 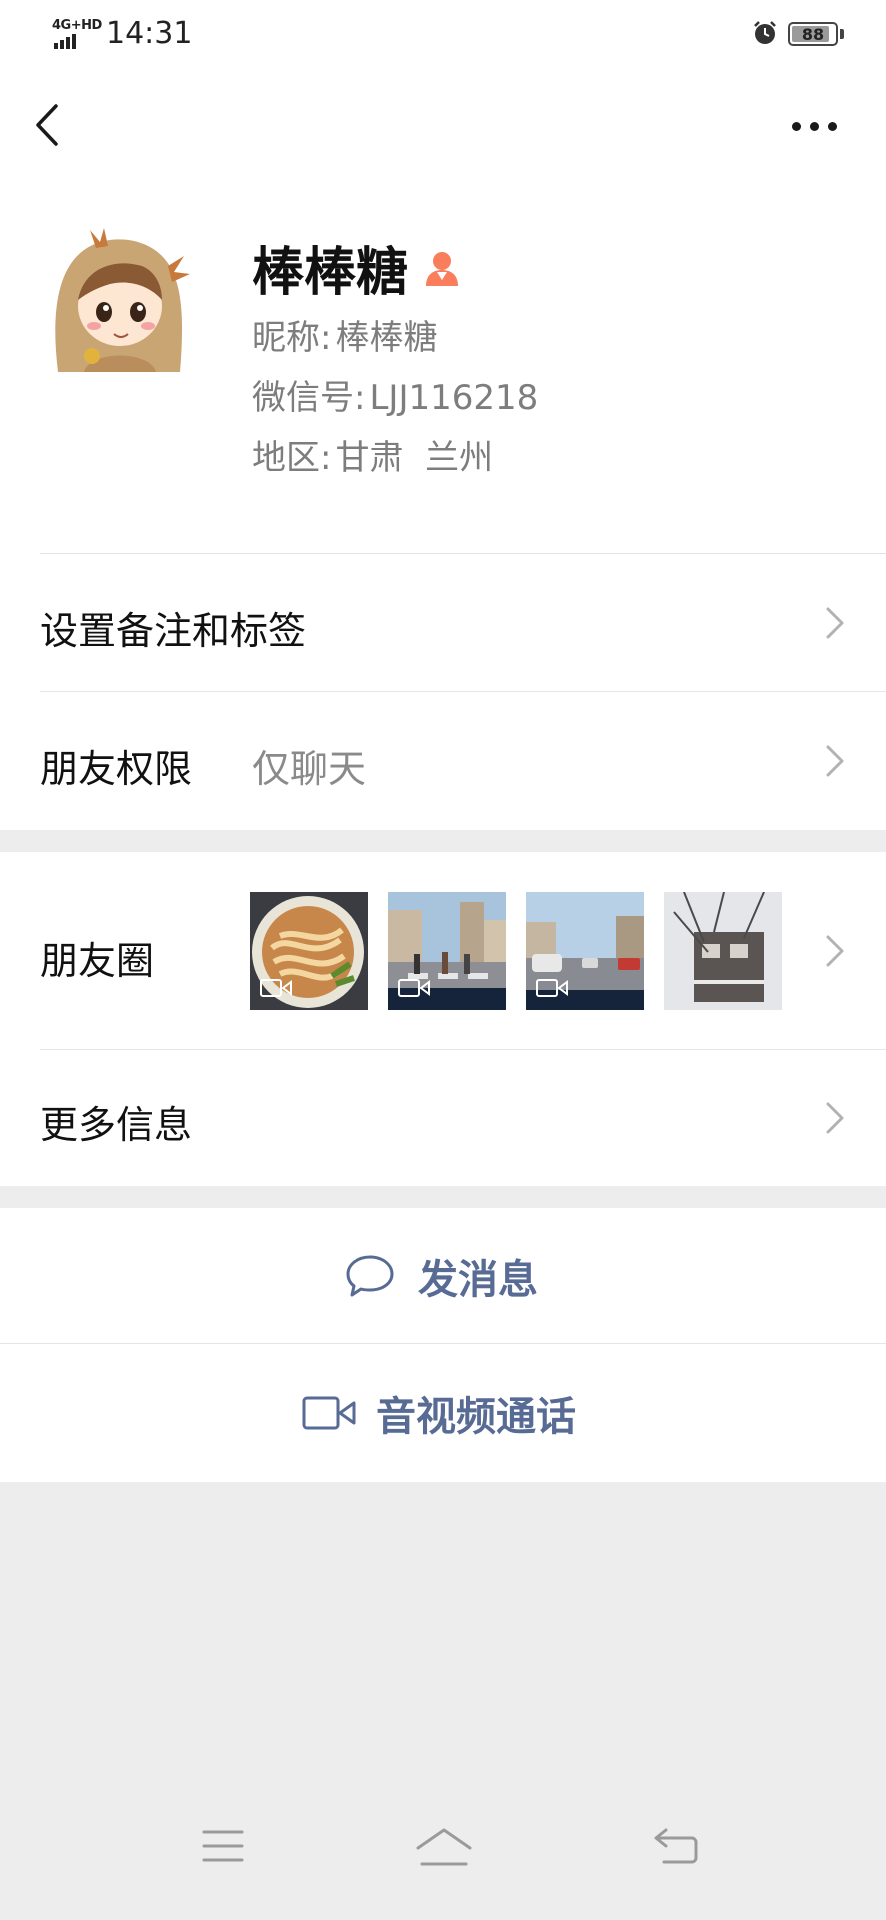 I want to click on region-value: 甘肃 兰州, so click(x=414, y=458).